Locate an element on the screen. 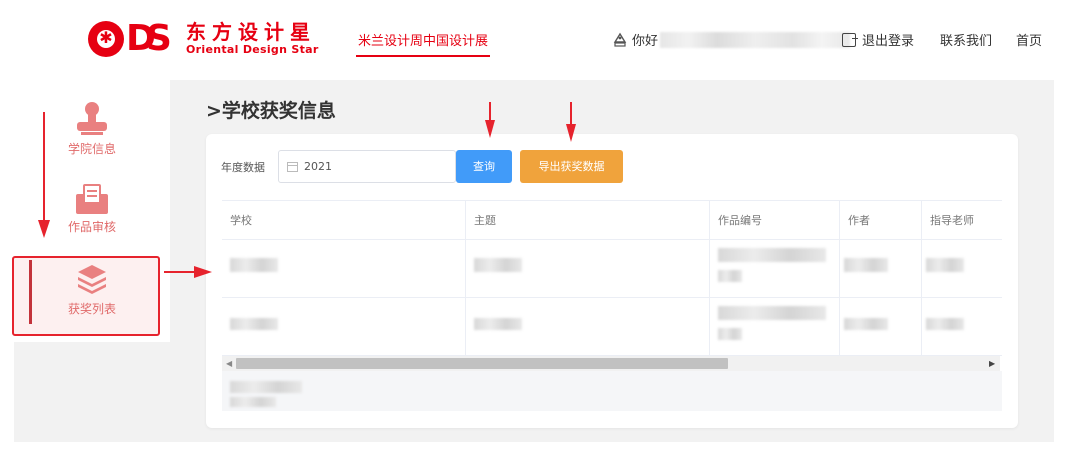  column-header-theme: 主题 is located at coordinates (588, 221).